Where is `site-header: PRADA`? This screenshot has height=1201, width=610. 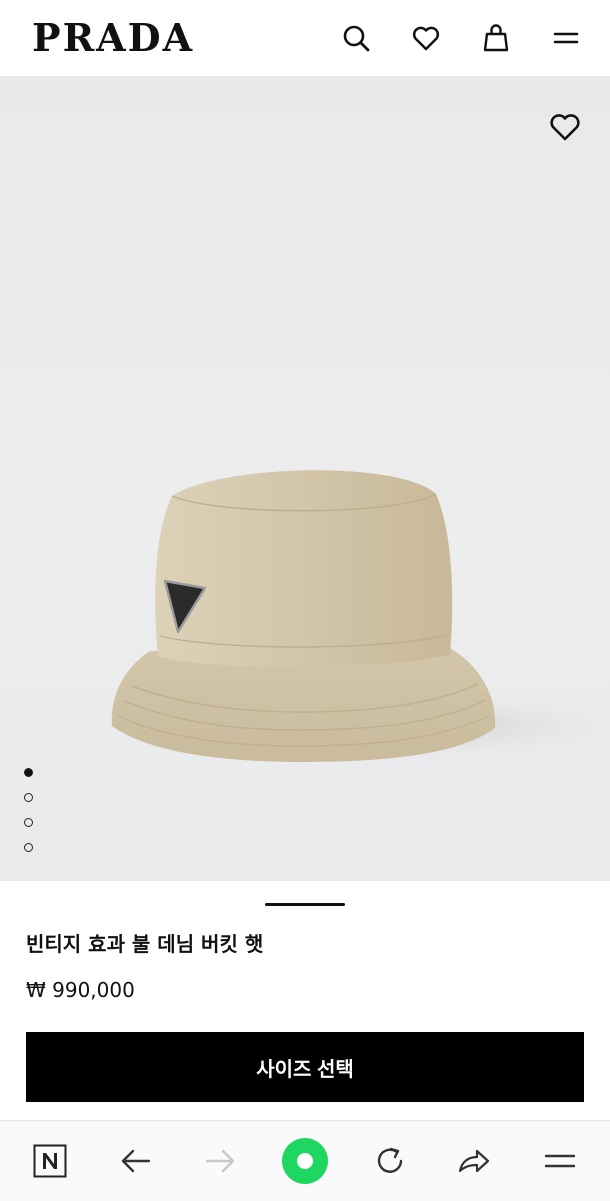
site-header: PRADA is located at coordinates (305, 38).